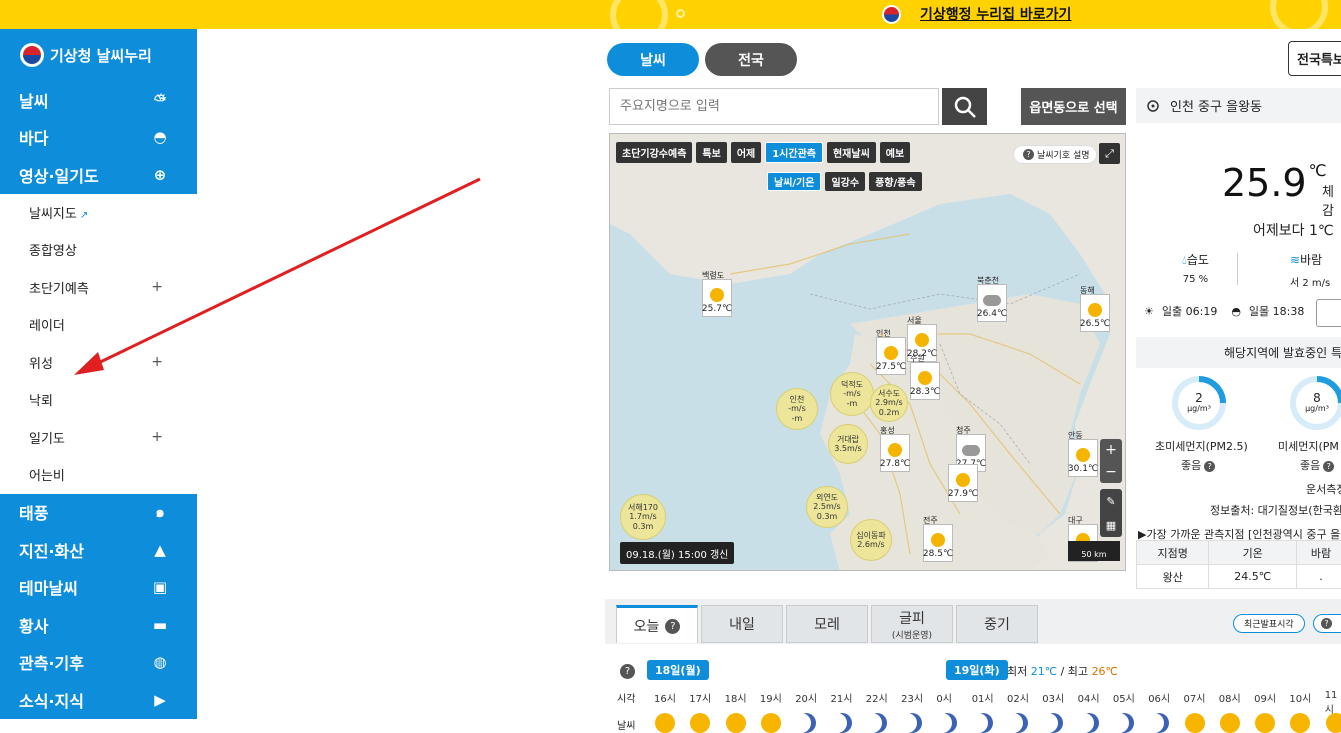 This screenshot has height=733, width=1341. Describe the element at coordinates (98, 100) in the screenshot. I see `sidebar-item-menu_top-0: 날씨⛅︎` at that location.